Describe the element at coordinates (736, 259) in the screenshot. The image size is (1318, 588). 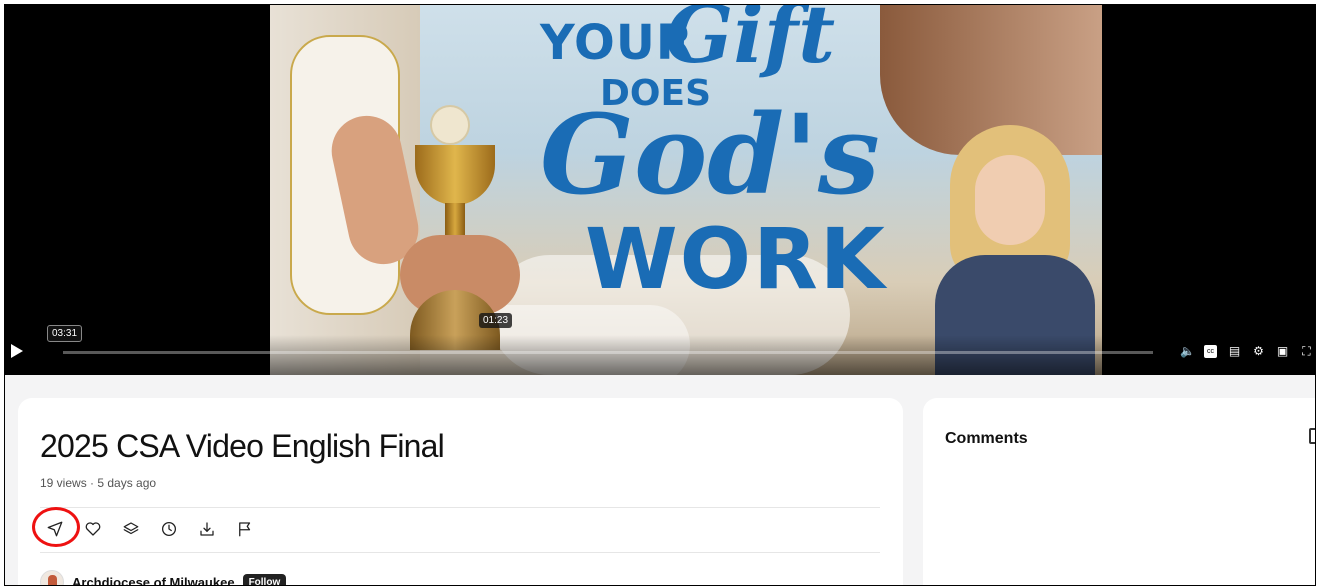
I see `poster-text-work: WORK` at that location.